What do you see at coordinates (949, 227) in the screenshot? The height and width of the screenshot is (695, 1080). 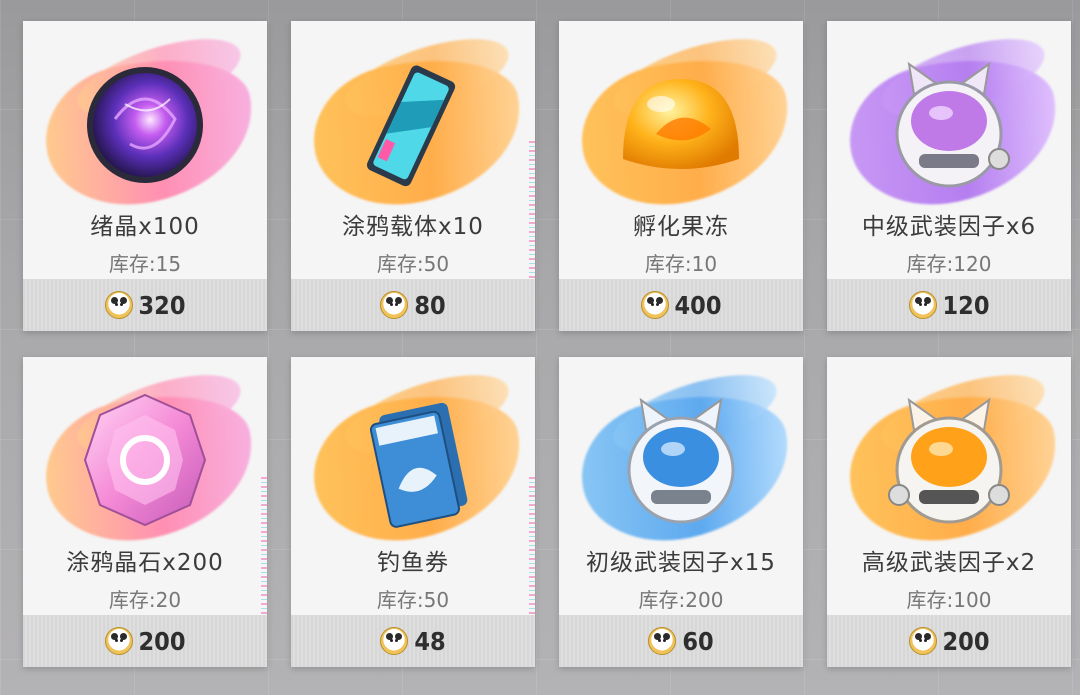 I see `item-name: 中级武装因子x6` at bounding box center [949, 227].